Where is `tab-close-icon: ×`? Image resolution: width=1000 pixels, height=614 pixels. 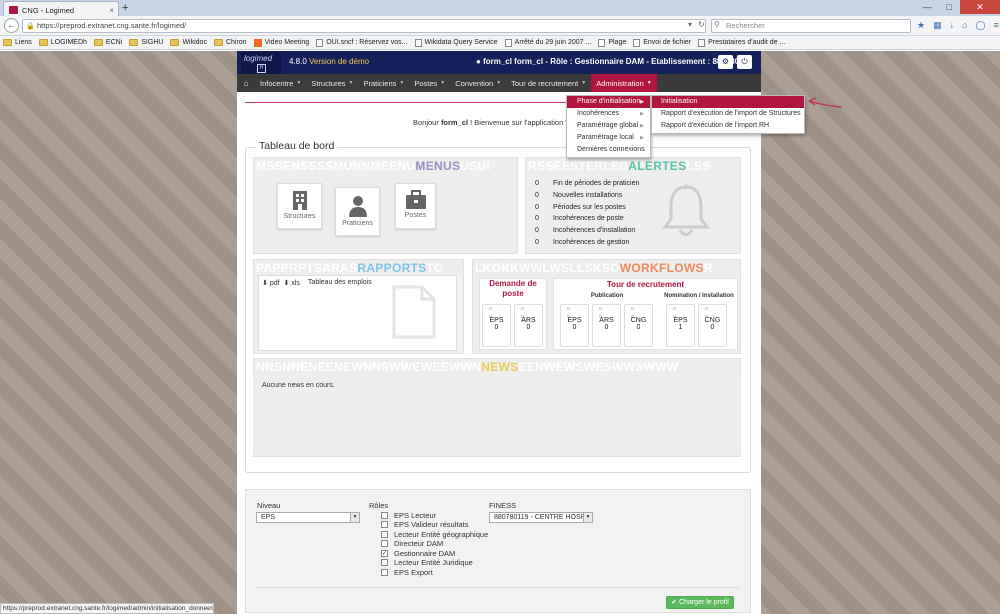
tab-close-icon: × is located at coordinates (111, 10).